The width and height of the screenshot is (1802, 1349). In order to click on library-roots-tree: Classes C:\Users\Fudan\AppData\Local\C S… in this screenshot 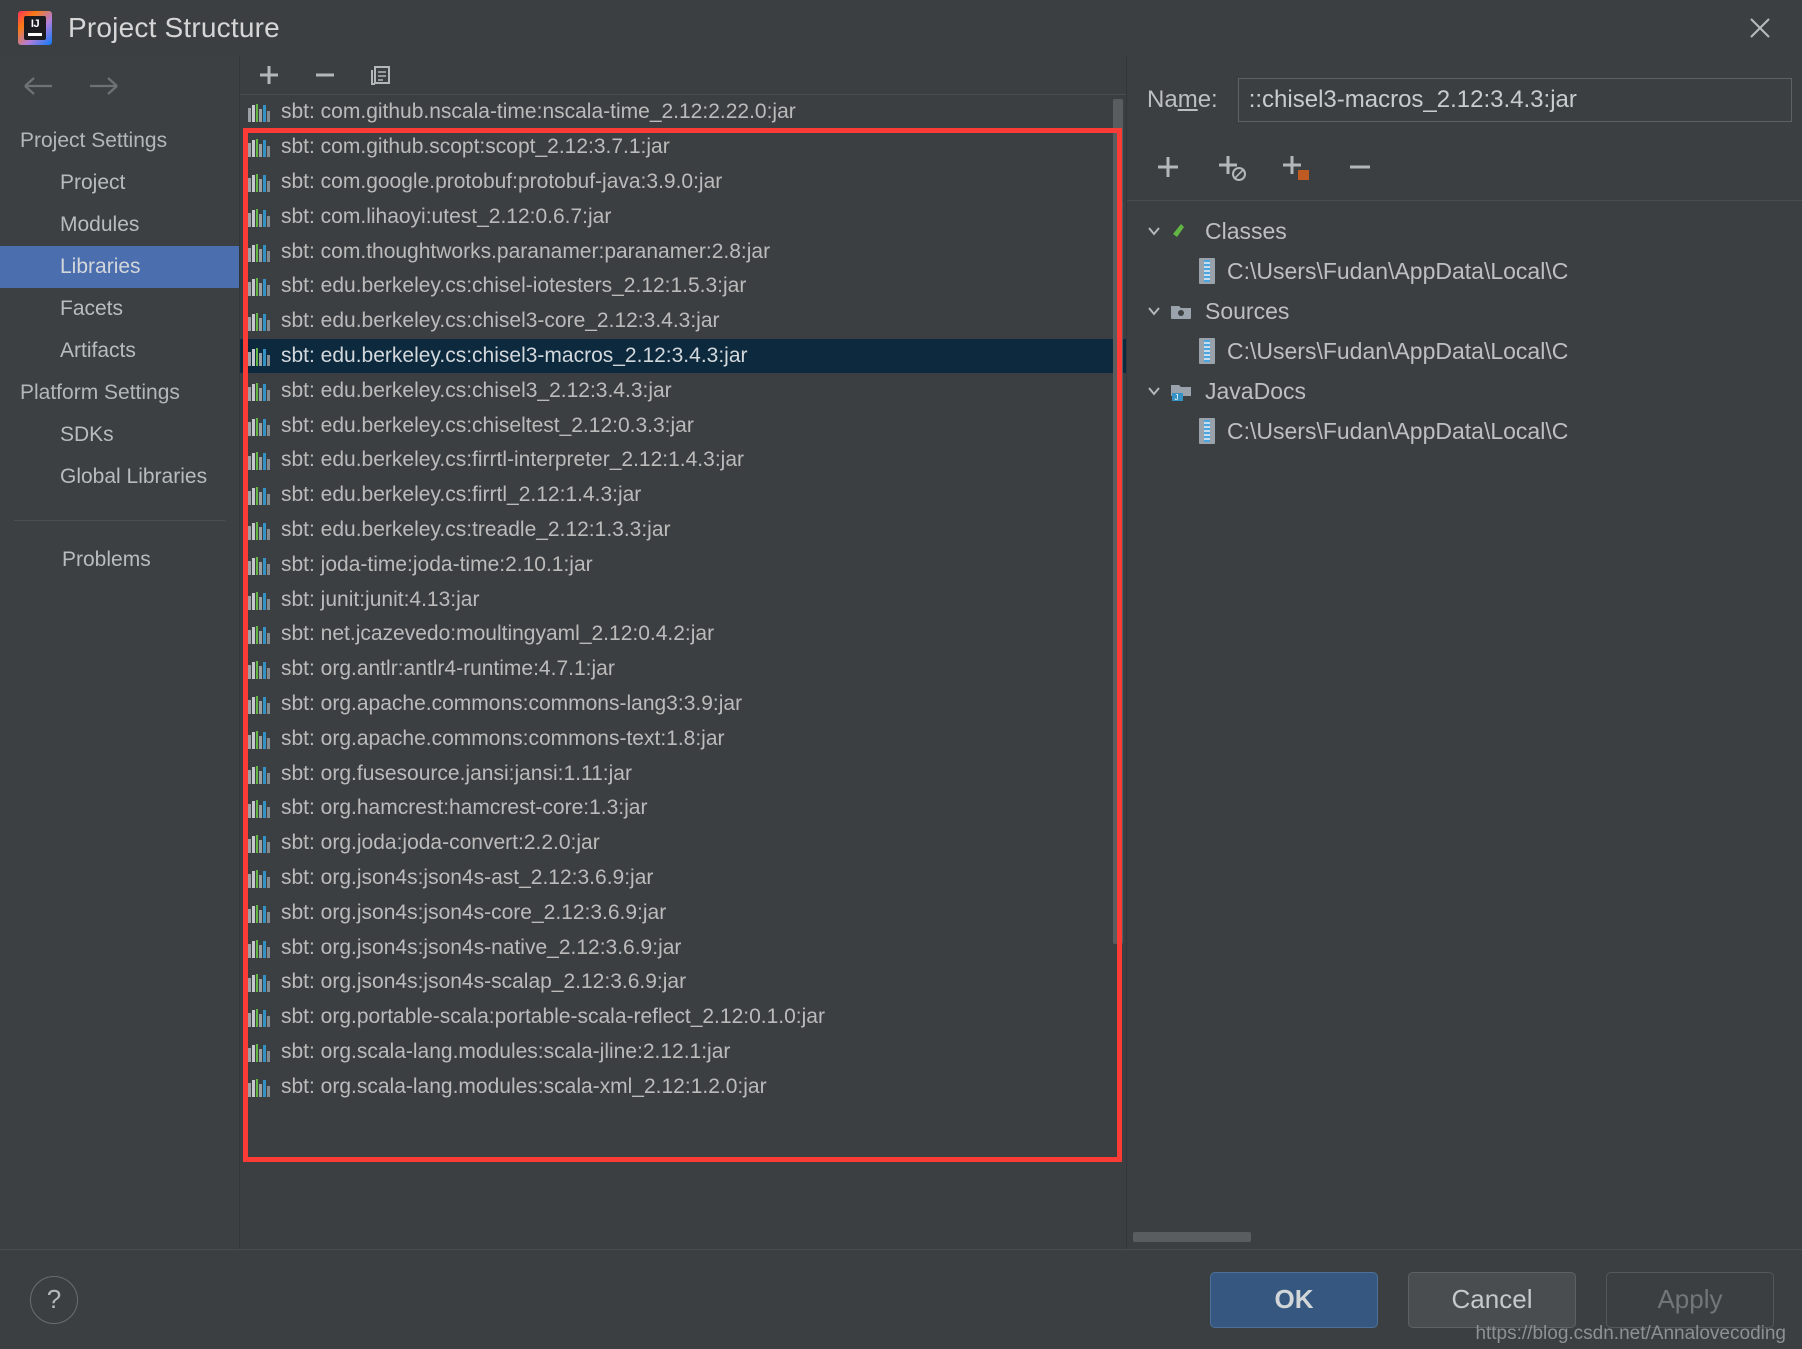, I will do `click(1464, 326)`.